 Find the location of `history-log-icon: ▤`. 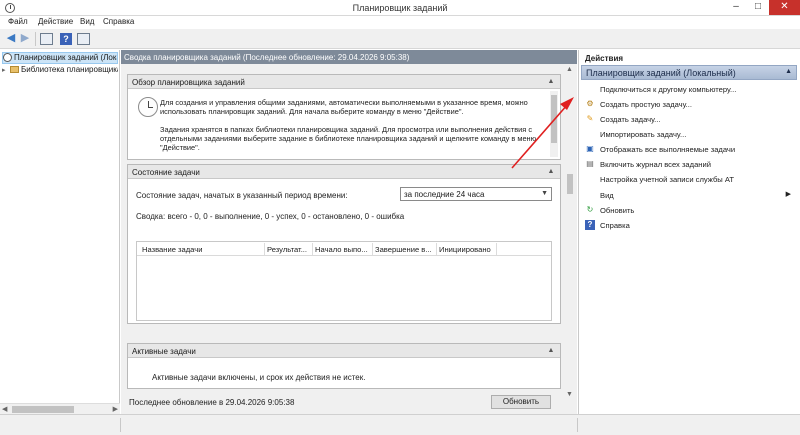

history-log-icon: ▤ is located at coordinates (590, 163).